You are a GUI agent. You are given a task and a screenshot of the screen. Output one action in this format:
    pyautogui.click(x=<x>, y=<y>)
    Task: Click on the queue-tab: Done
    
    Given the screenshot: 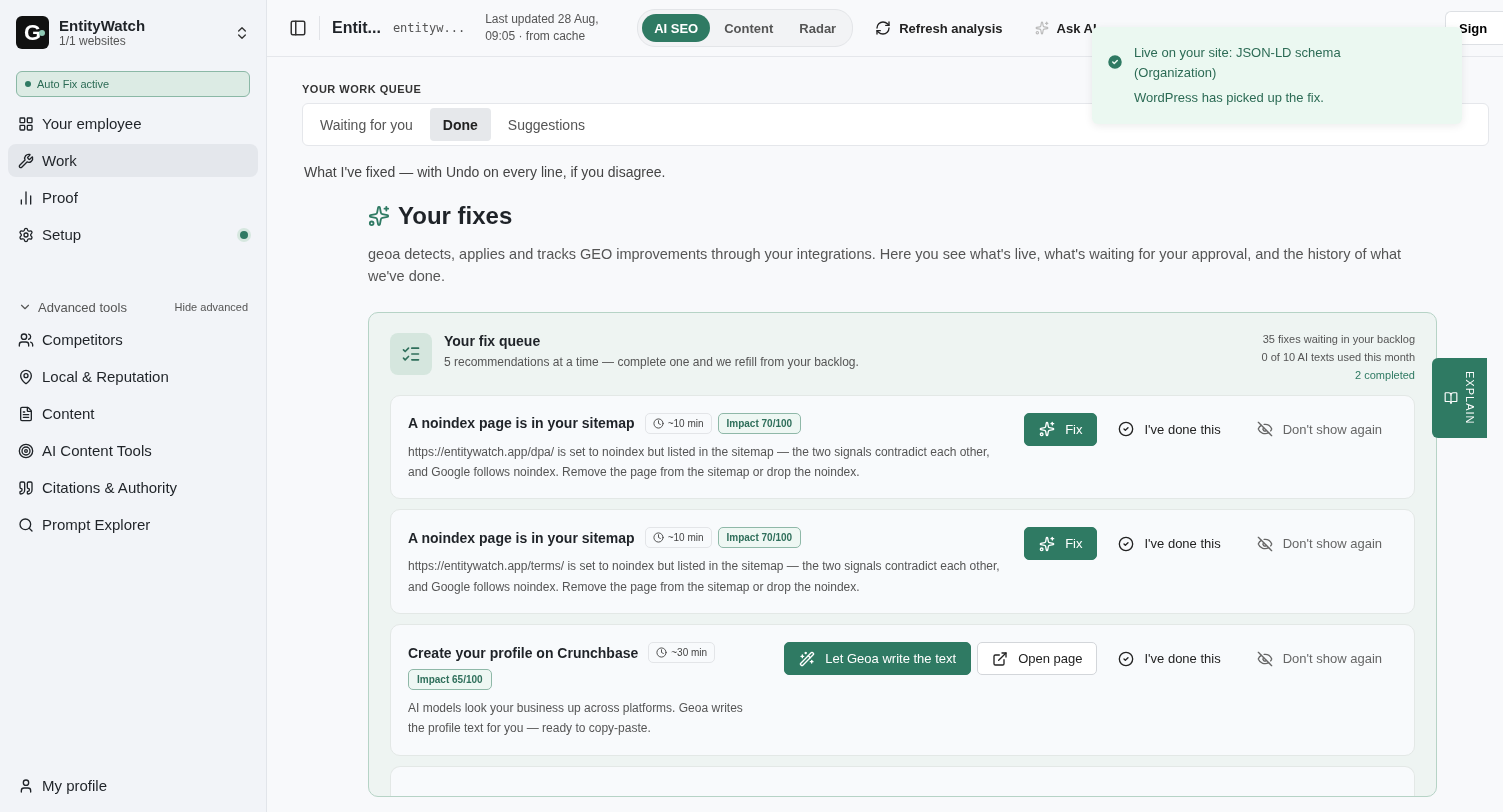 What is the action you would take?
    pyautogui.click(x=460, y=124)
    